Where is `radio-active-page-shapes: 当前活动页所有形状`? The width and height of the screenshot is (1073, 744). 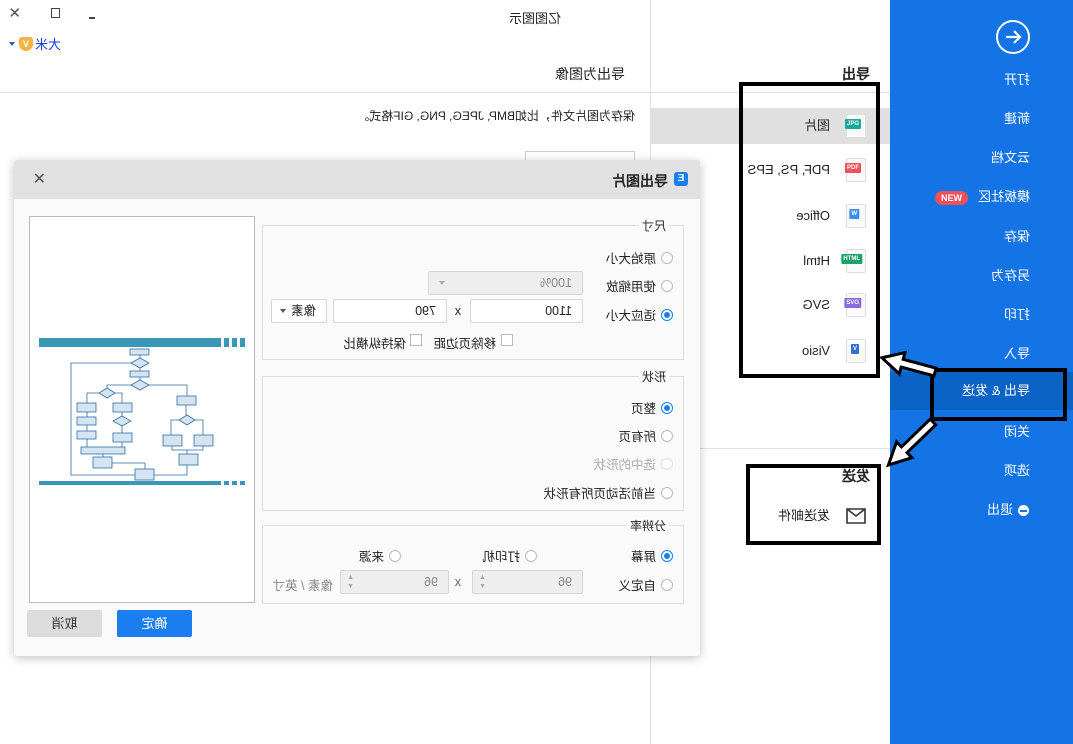
radio-active-page-shapes: 当前活动页所有形状 is located at coordinates (608, 492).